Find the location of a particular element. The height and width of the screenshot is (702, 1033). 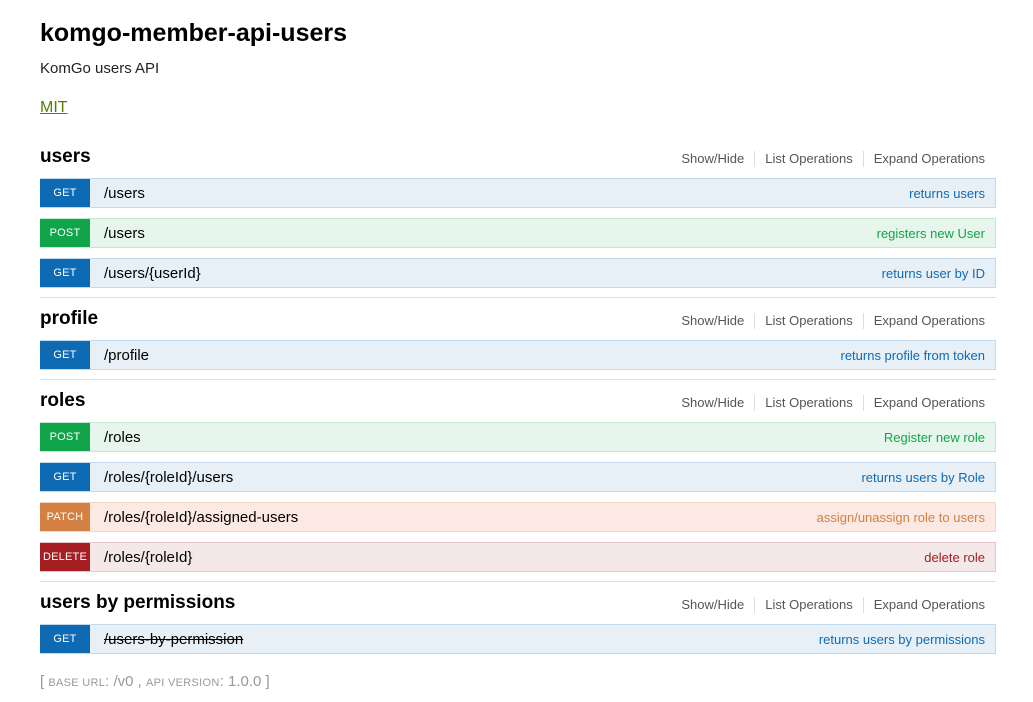

resource-name-link: users is located at coordinates (65, 157).